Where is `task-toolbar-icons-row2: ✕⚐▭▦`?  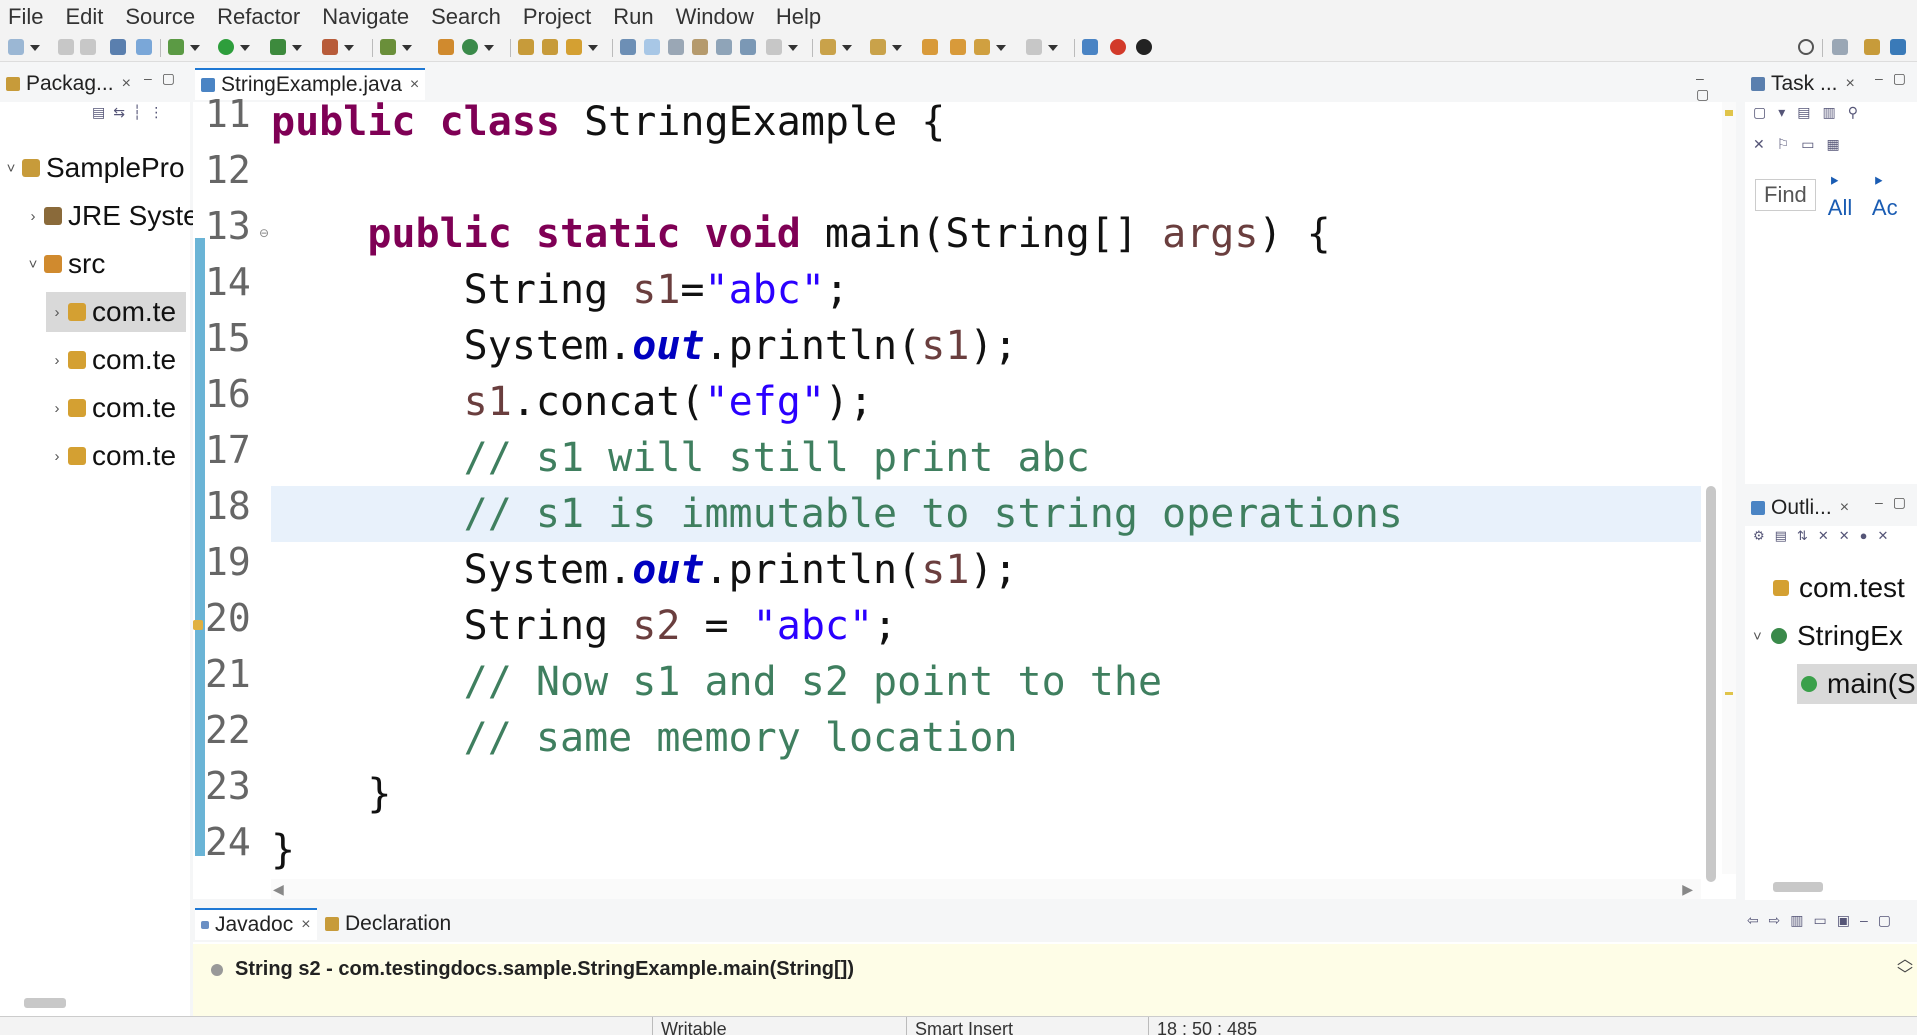 task-toolbar-icons-row2: ✕⚐▭▦ is located at coordinates (1802, 144).